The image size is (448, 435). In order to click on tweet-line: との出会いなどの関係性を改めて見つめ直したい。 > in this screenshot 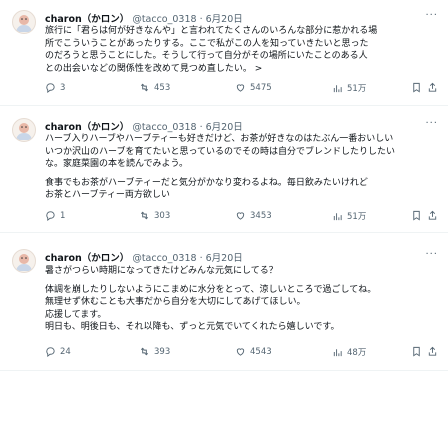, I will do `click(154, 68)`.